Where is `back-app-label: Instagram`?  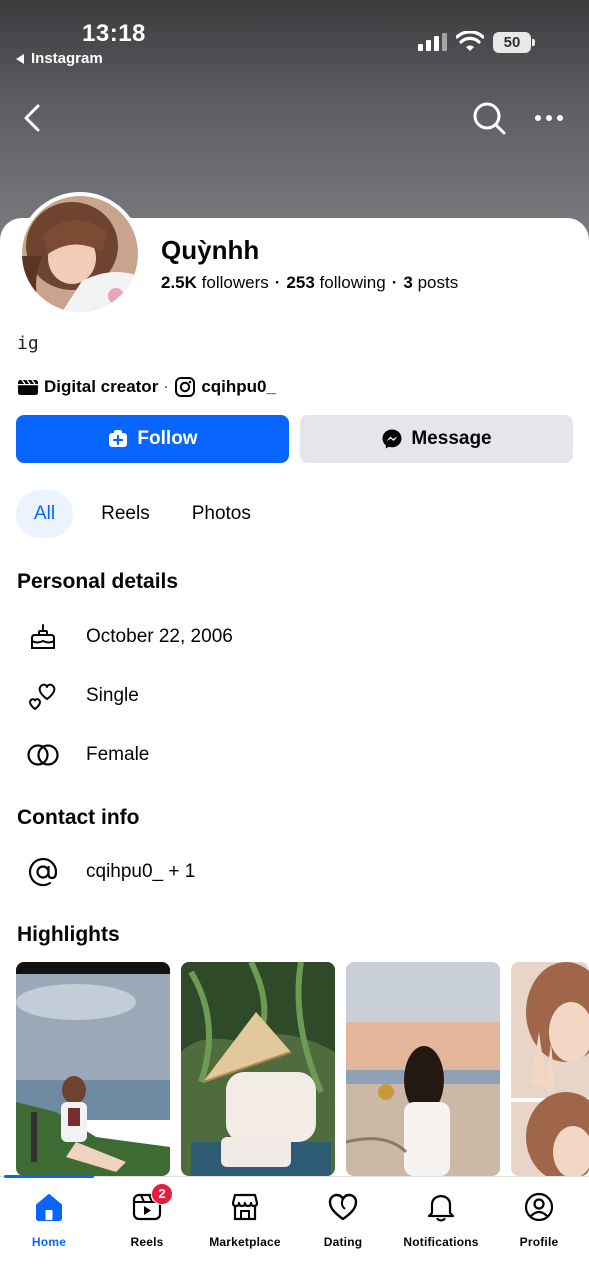
back-app-label: Instagram is located at coordinates (67, 58).